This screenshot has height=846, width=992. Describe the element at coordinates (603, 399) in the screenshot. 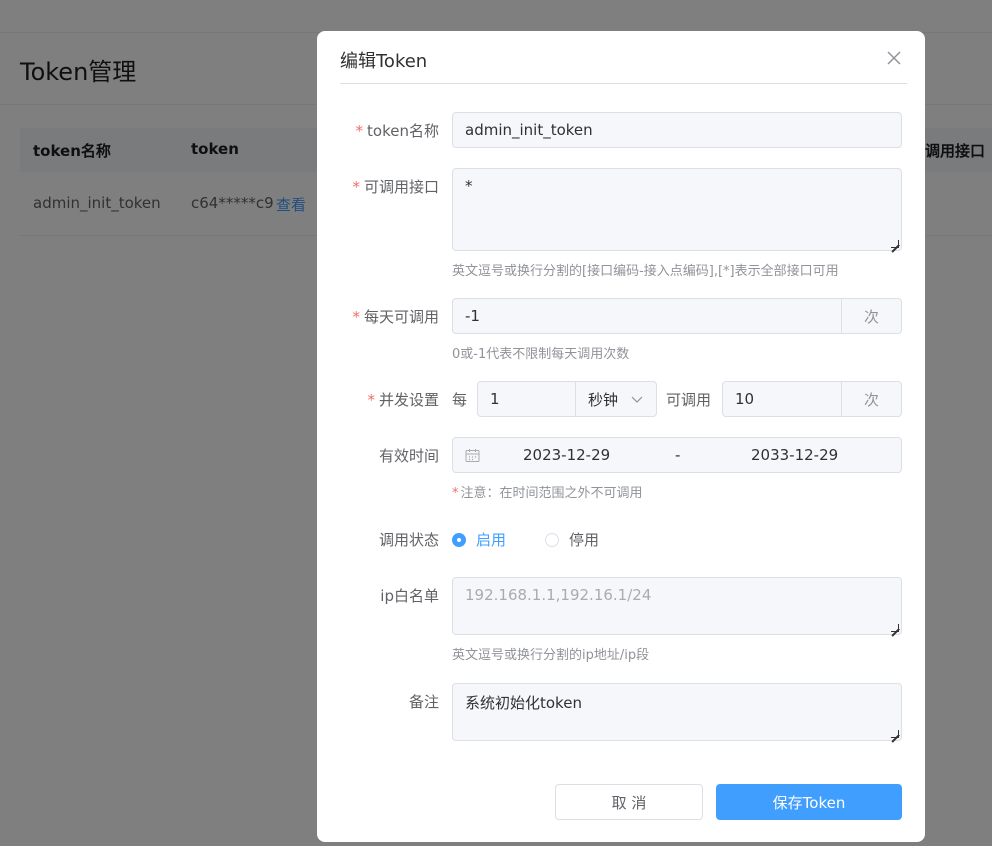

I see `time-unit-value: 秒钟` at that location.